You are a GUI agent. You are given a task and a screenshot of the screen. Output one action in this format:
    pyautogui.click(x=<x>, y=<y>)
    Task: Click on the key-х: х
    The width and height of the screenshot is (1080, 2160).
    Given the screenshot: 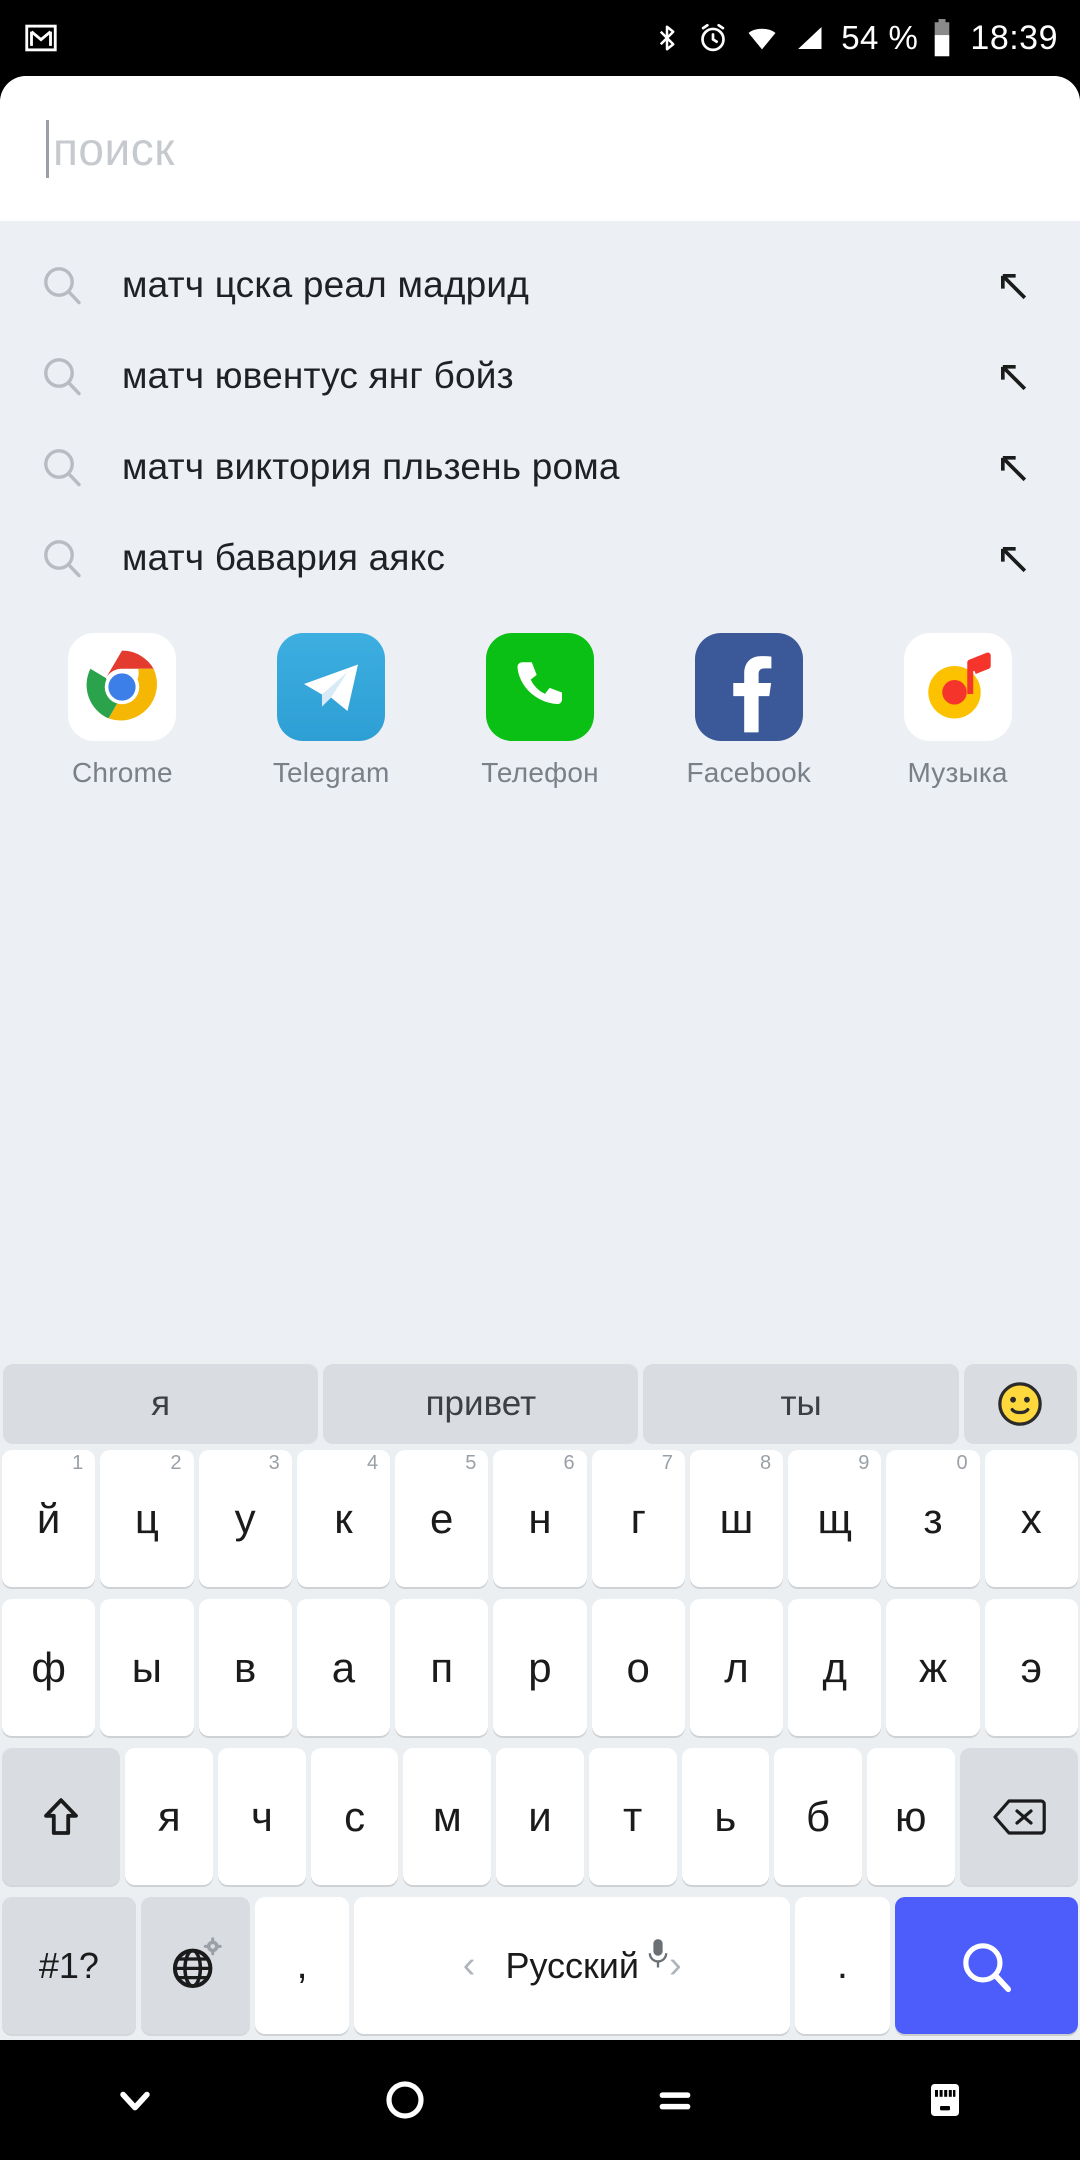 What is the action you would take?
    pyautogui.click(x=1031, y=1518)
    